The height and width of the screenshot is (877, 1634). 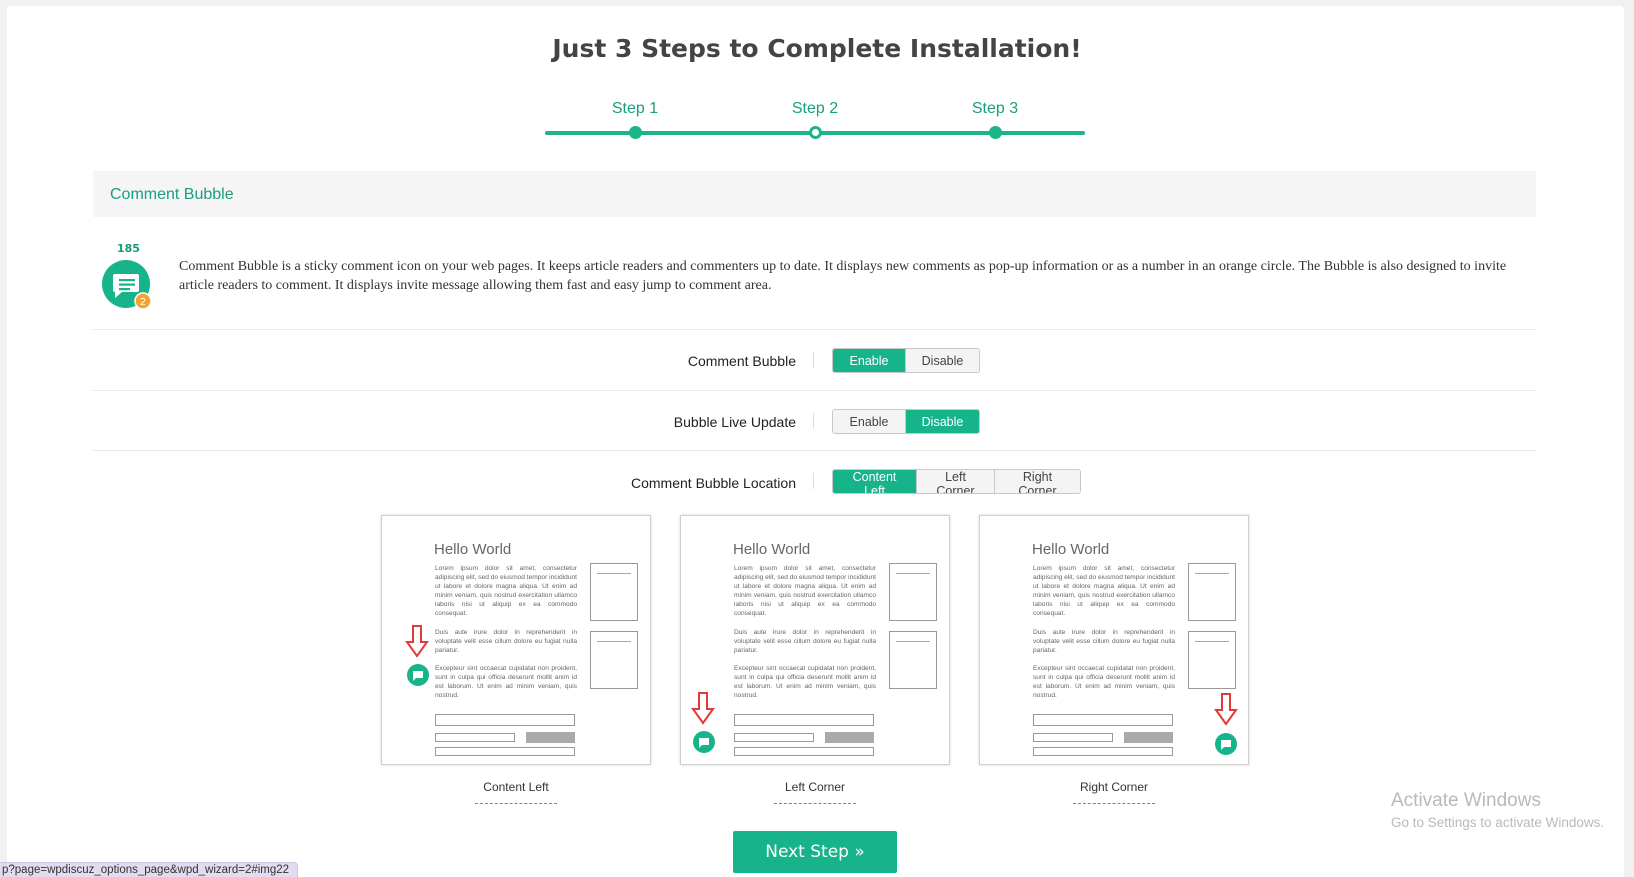 I want to click on location-right-corner-button: Right Corner, so click(x=1037, y=481).